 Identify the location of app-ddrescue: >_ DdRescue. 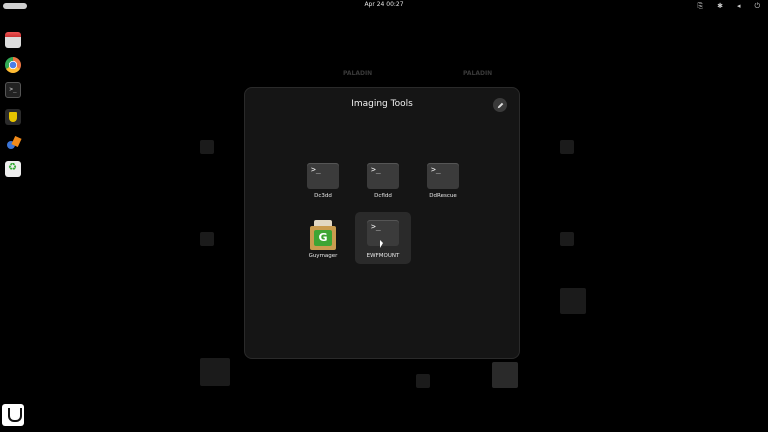
(443, 184).